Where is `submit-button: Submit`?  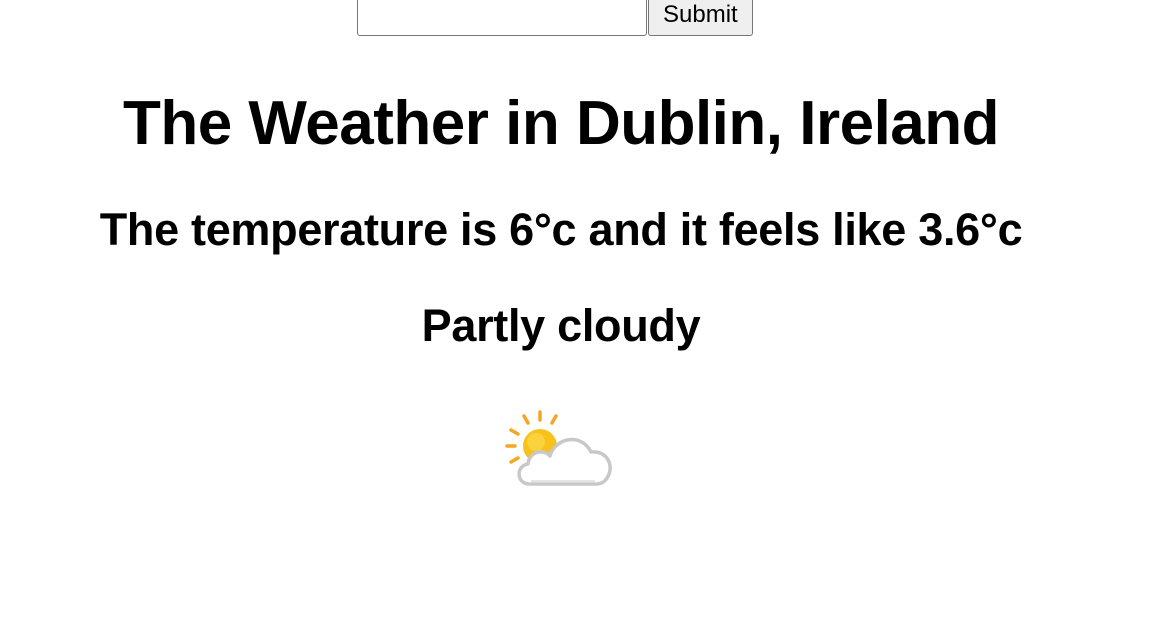
submit-button: Submit is located at coordinates (700, 18).